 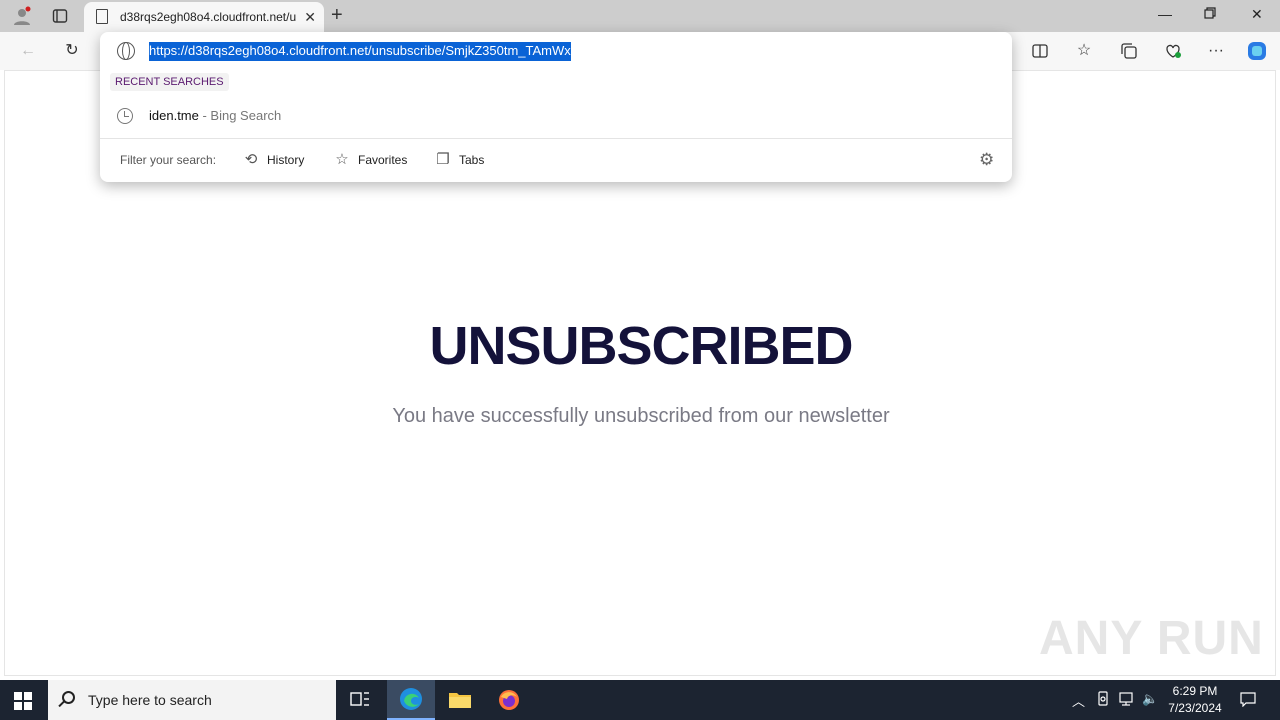 I want to click on minimize-icon: —, so click(x=1165, y=14).